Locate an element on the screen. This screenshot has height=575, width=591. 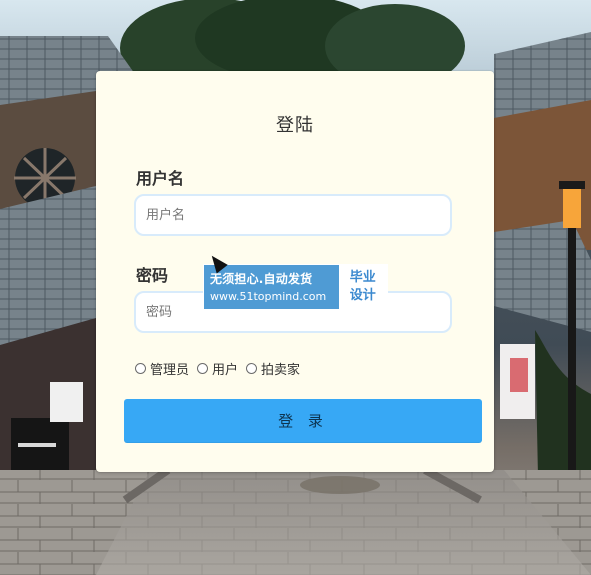
password-label: 密码 is located at coordinates (152, 275).